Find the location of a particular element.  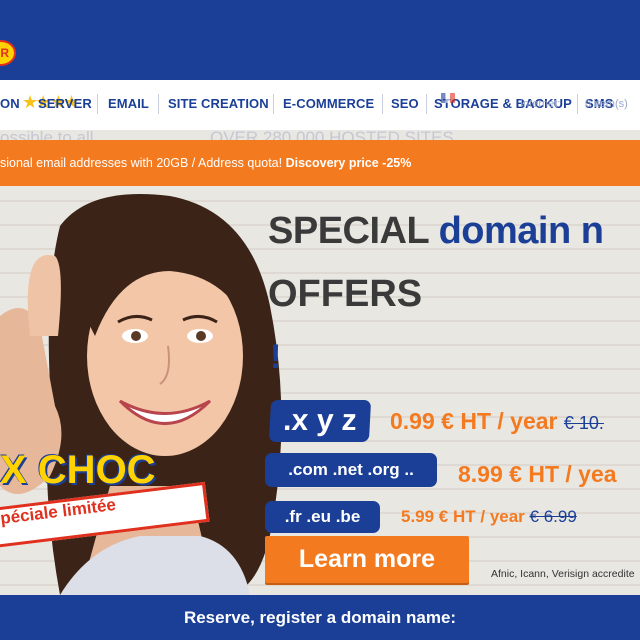

offer-headline-line2: OFFERS is located at coordinates (345, 294).